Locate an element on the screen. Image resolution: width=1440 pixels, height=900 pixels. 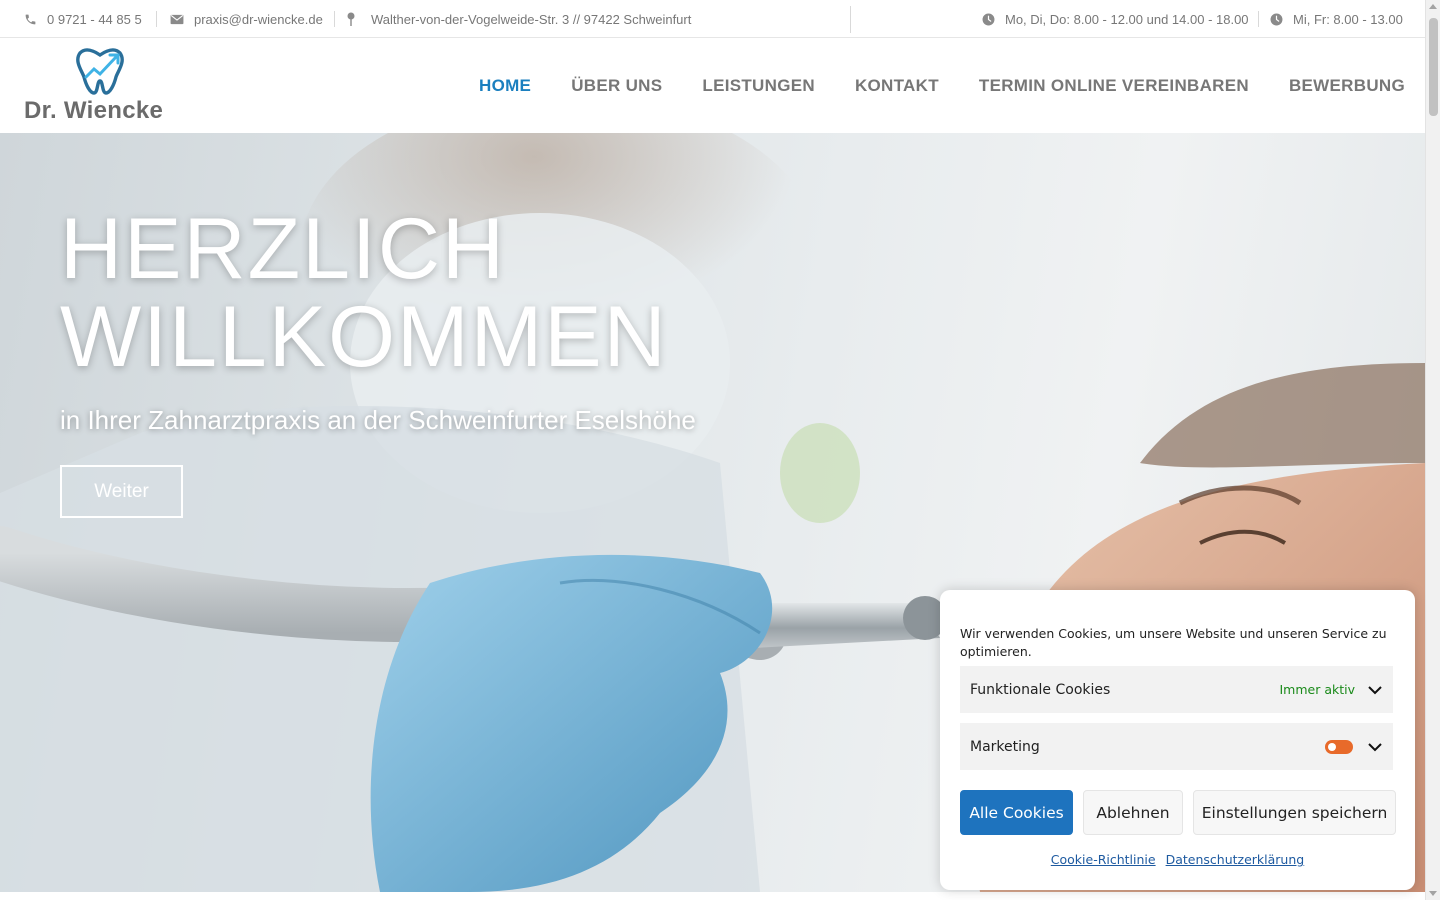
accept-all-cookies-button: Alle Cookies is located at coordinates (1016, 812).